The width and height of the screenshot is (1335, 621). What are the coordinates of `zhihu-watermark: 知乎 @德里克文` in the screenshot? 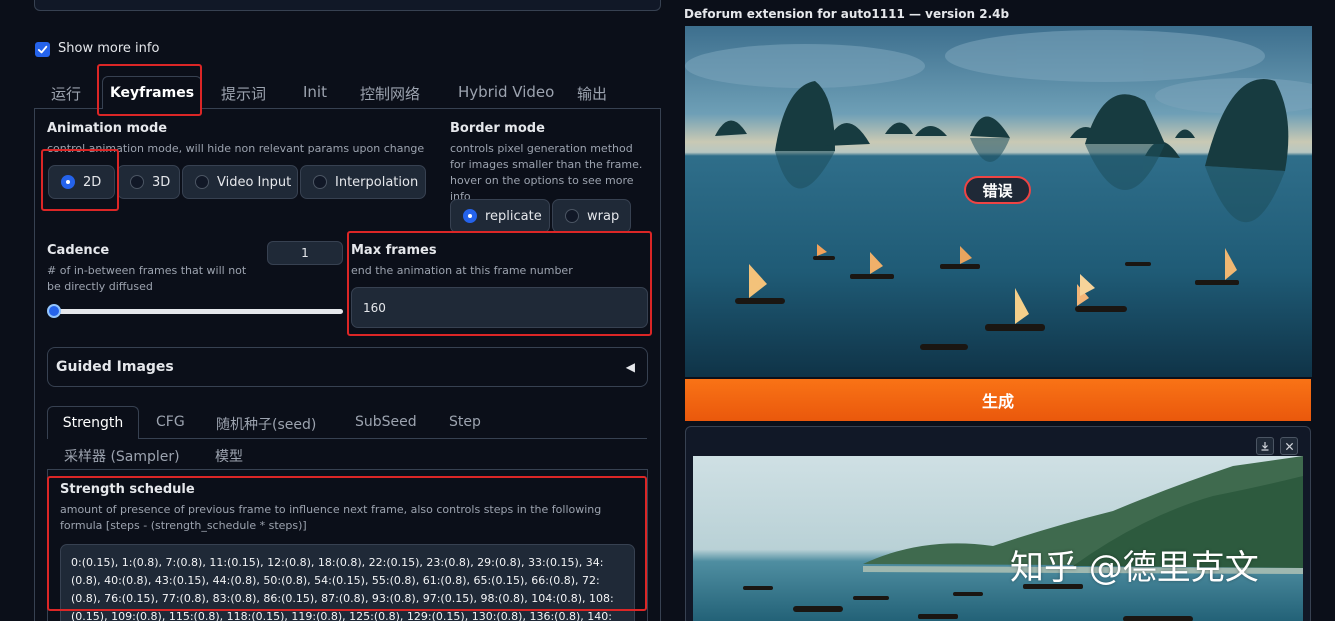 It's located at (1134, 568).